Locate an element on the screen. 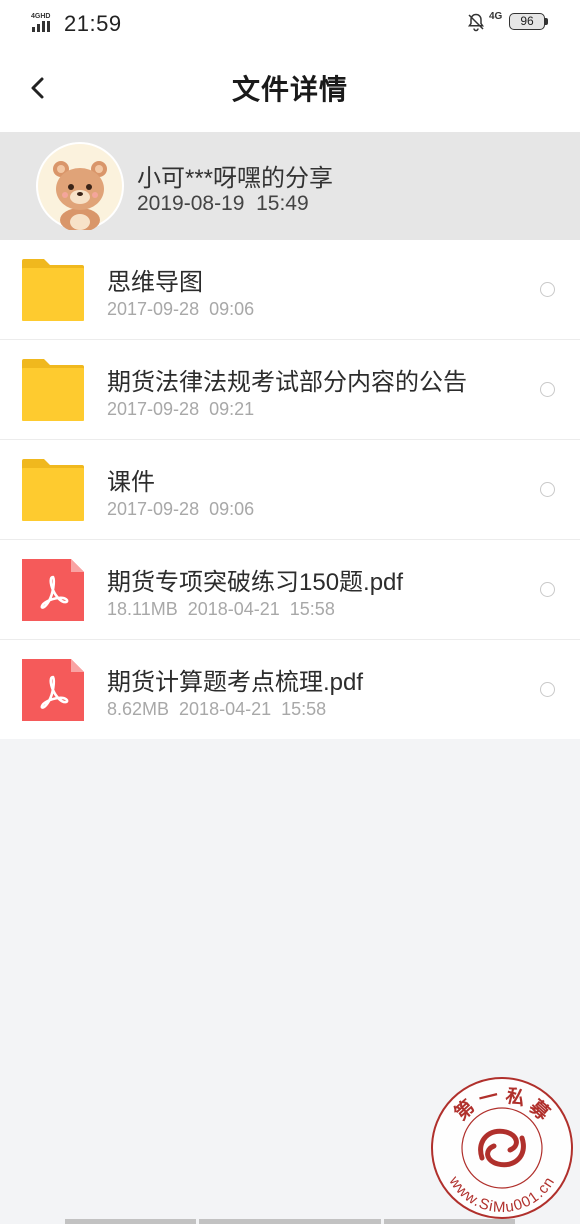 Image resolution: width=580 pixels, height=1224 pixels. file-name: 课件 is located at coordinates (131, 482).